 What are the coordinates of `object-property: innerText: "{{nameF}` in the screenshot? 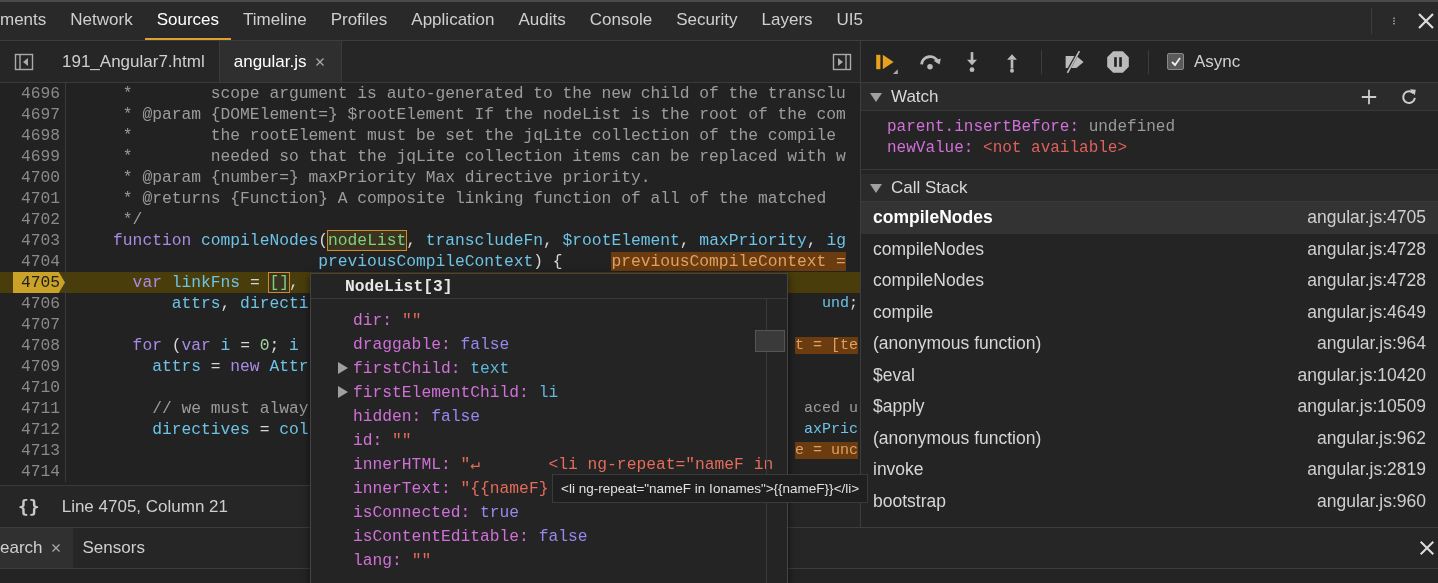 It's located at (451, 488).